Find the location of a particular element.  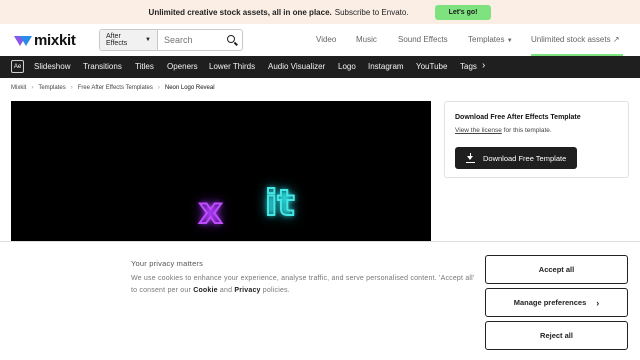

promo-cta-button: Let's go! is located at coordinates (463, 12).